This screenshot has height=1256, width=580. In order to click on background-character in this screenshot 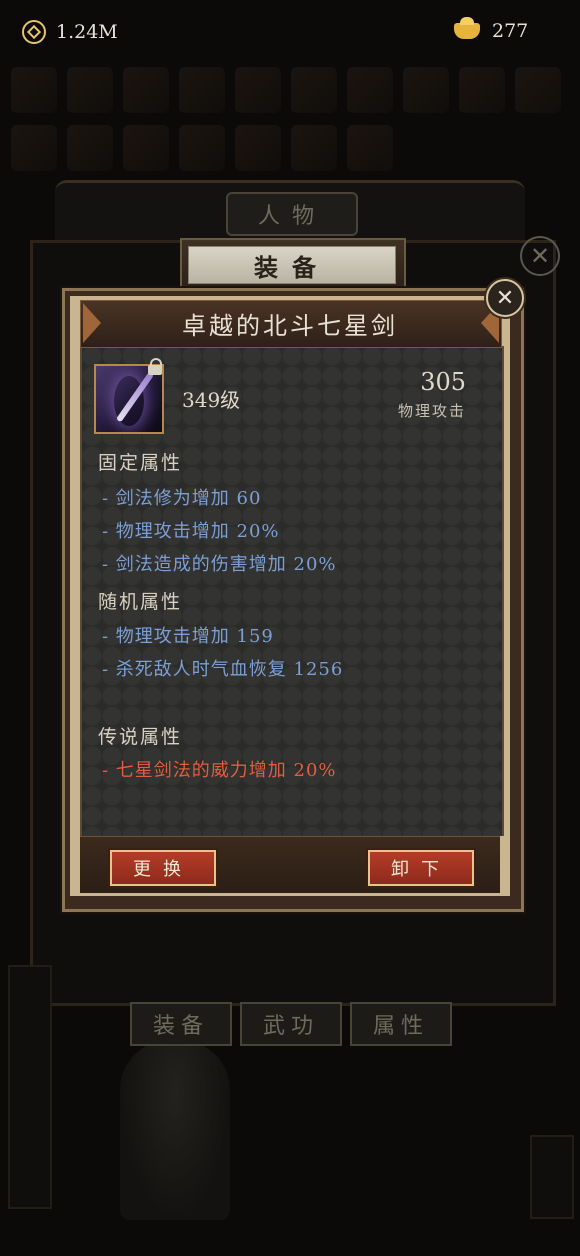, I will do `click(175, 1130)`.